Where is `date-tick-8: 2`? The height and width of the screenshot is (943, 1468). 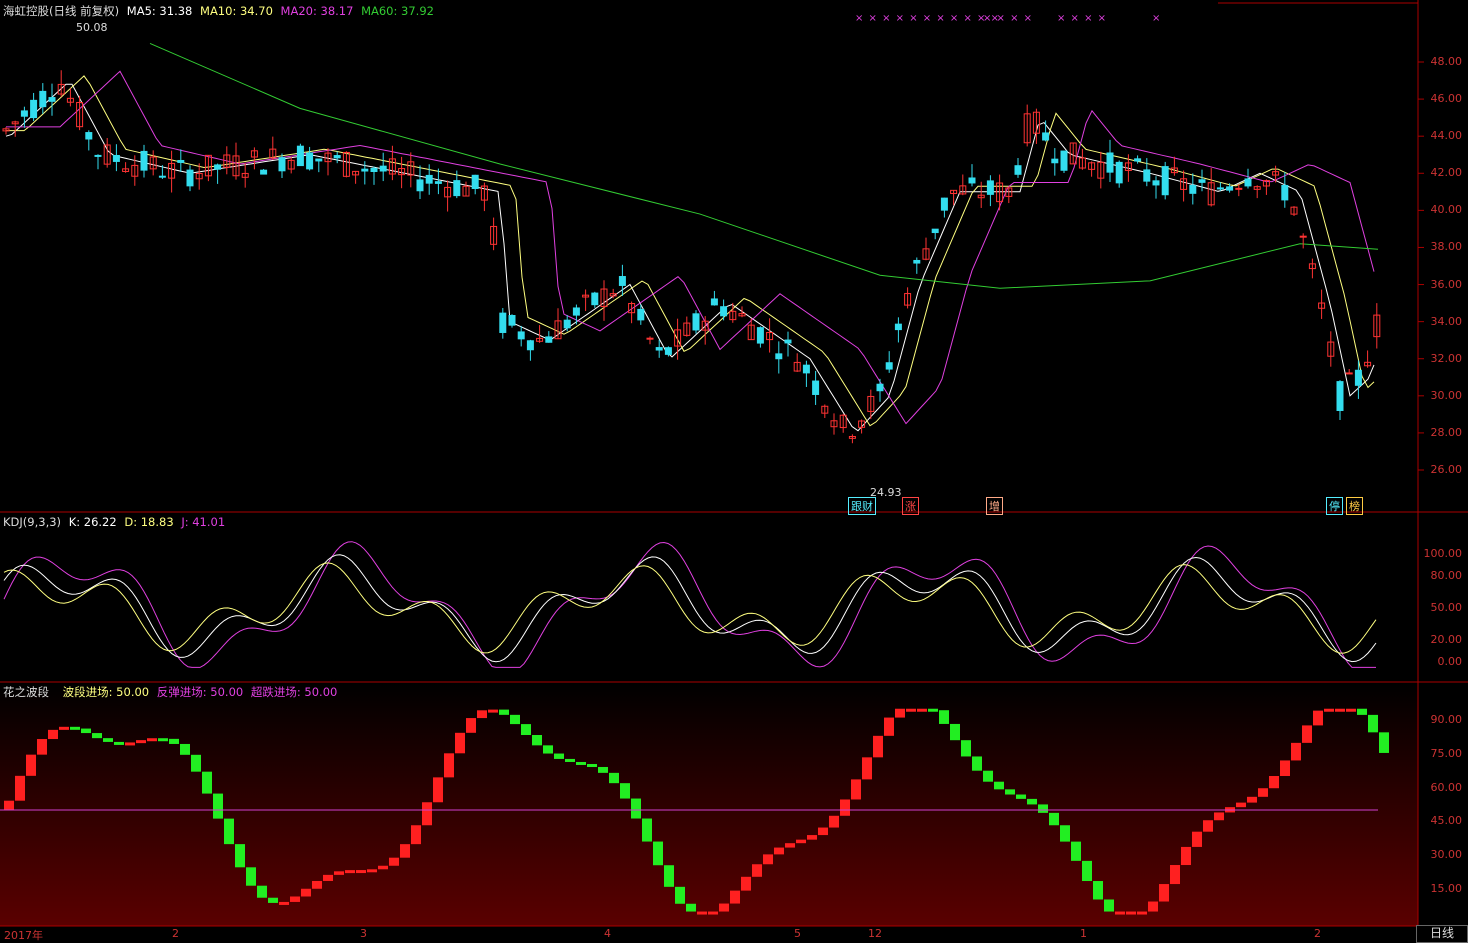 date-tick-8: 2 is located at coordinates (1317, 933).